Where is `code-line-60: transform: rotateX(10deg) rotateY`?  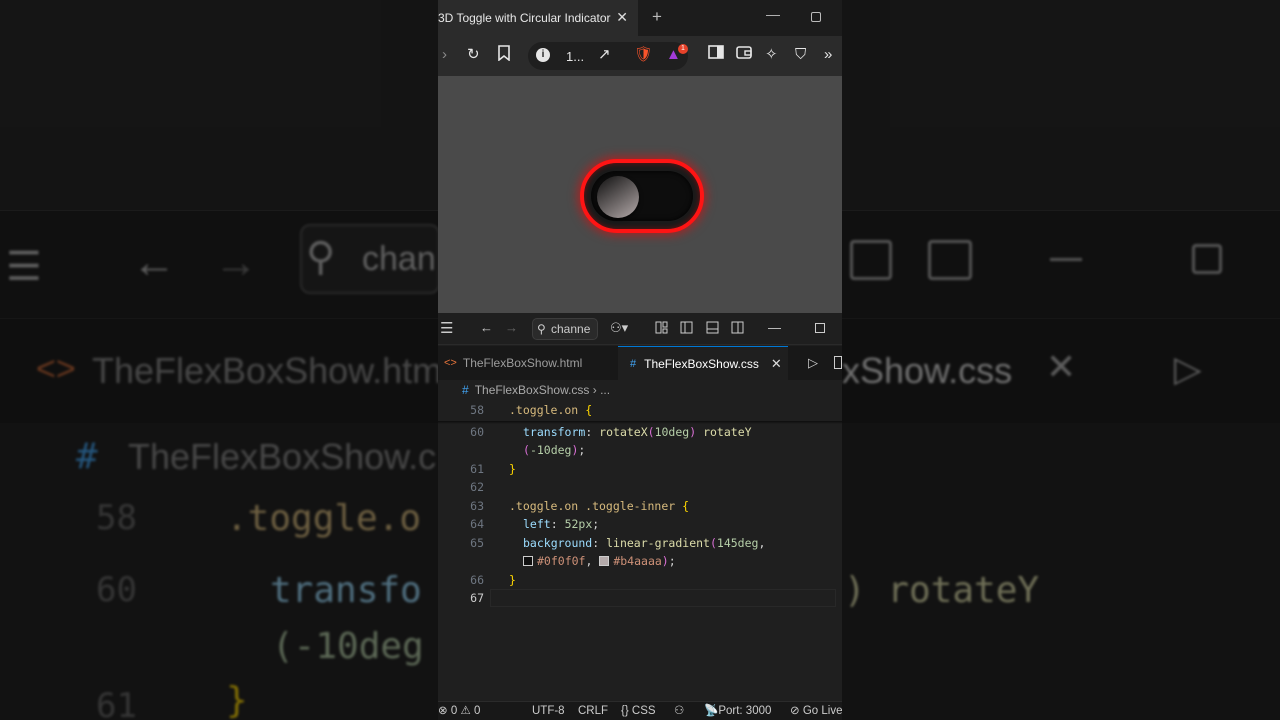 code-line-60: transform: rotateX(10deg) rotateY is located at coordinates (637, 432).